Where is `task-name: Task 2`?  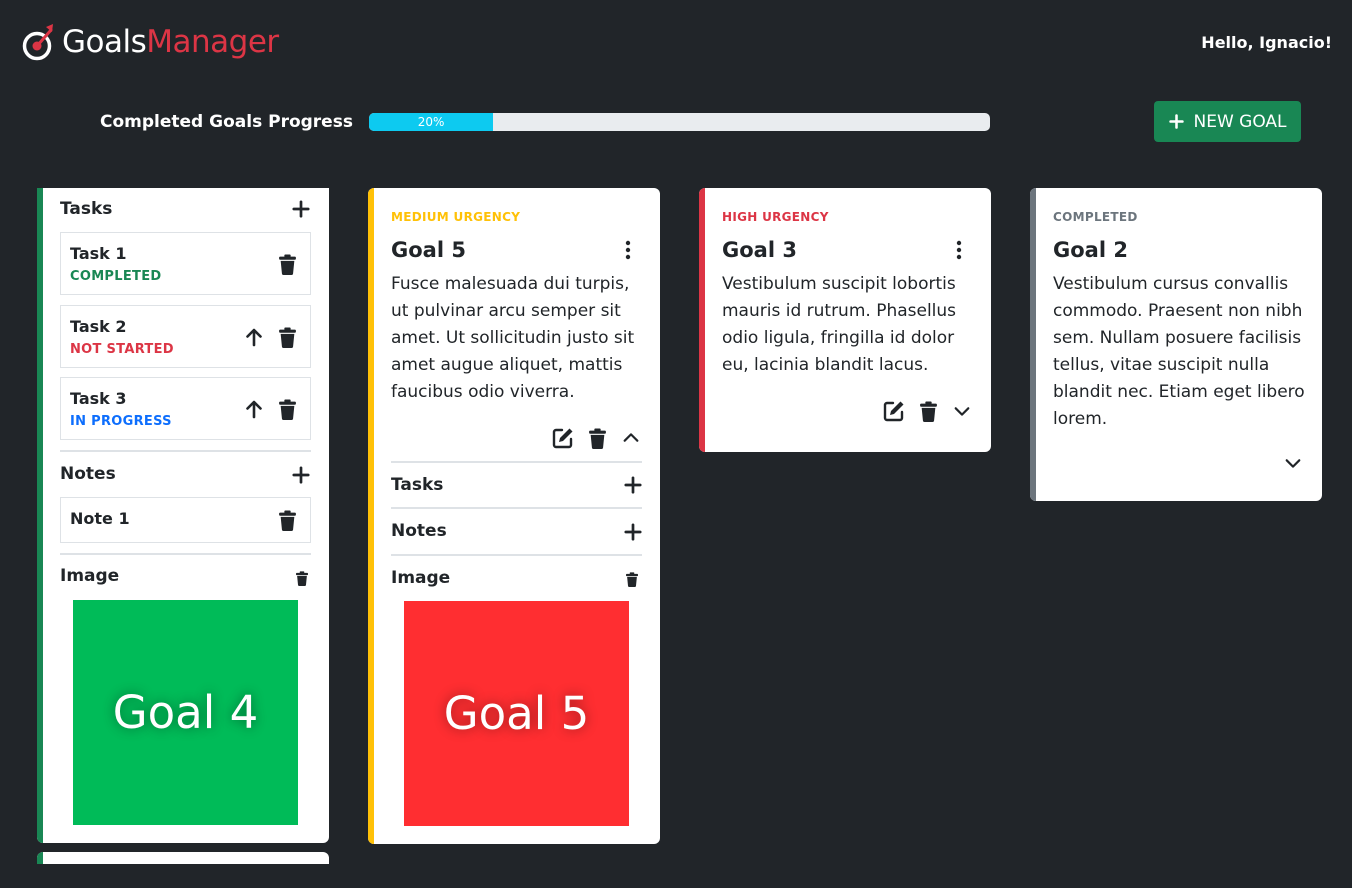
task-name: Task 2 is located at coordinates (98, 326).